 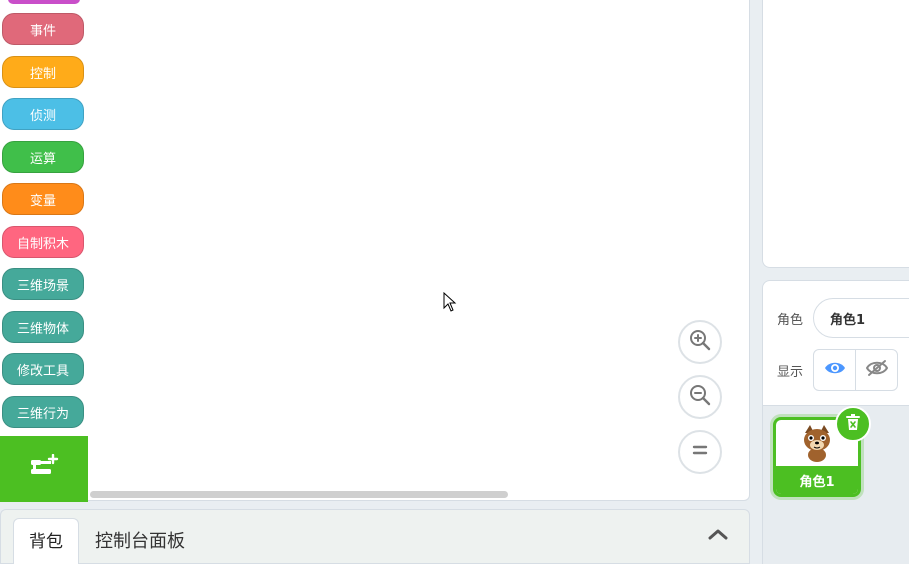 I want to click on tab-console-label: 控制台面板, so click(x=140, y=541).